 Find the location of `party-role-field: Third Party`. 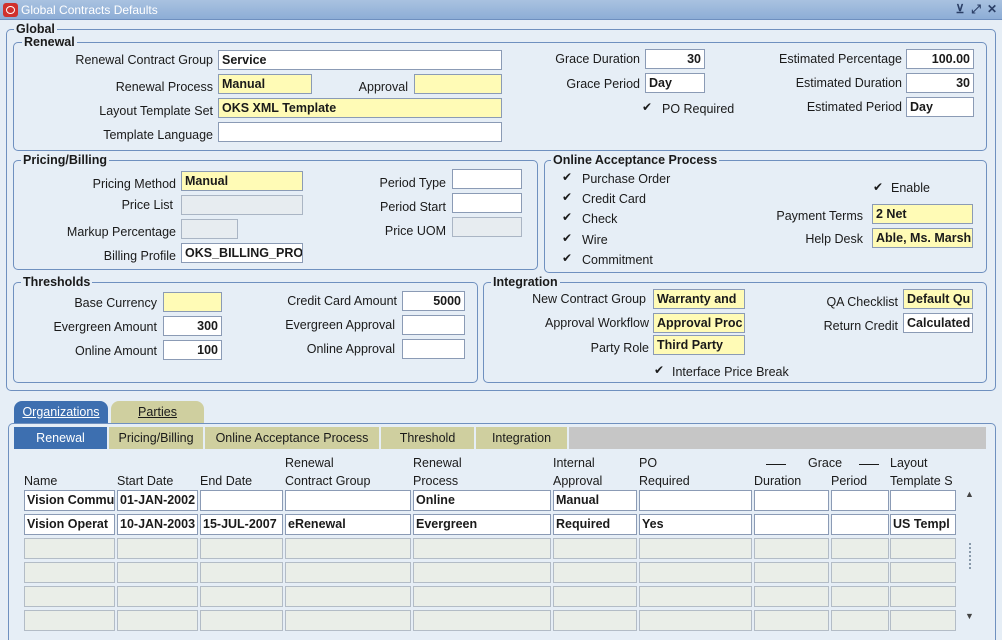

party-role-field: Third Party is located at coordinates (699, 345).